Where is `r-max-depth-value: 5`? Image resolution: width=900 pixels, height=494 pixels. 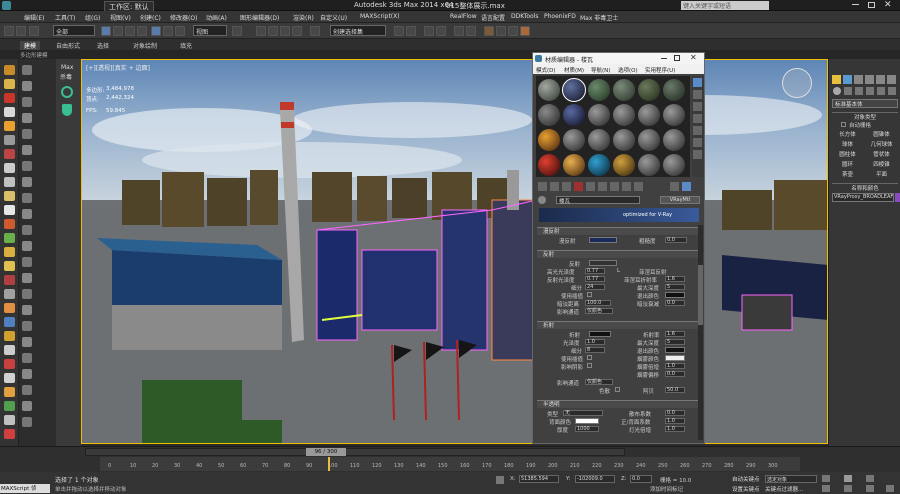 r-max-depth-value: 5 is located at coordinates (675, 342).